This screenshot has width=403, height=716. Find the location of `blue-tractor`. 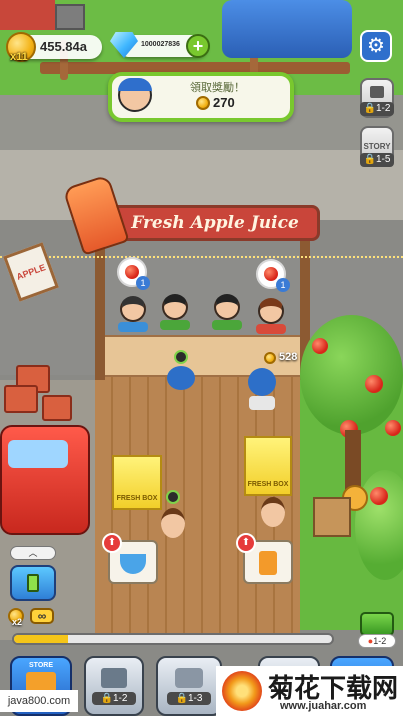

blue-tractor is located at coordinates (287, 29).